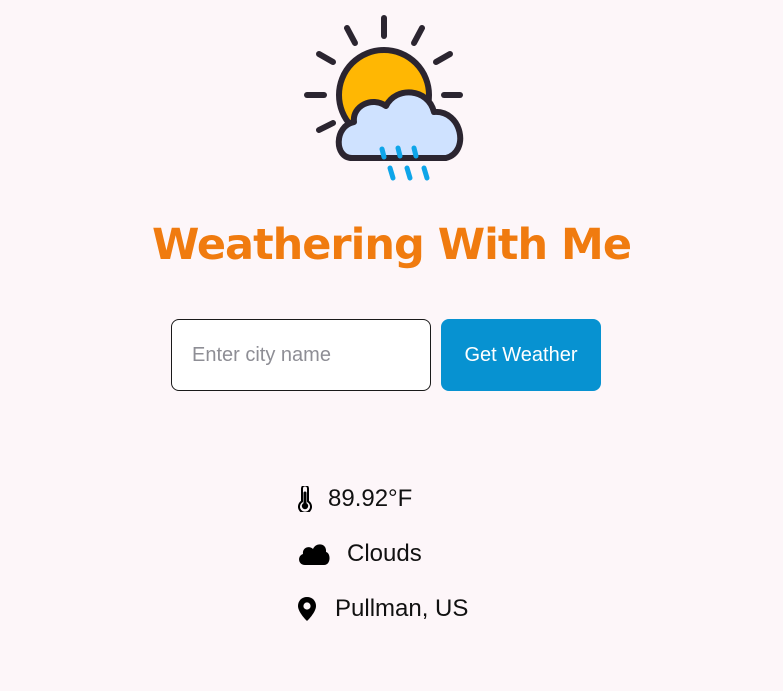 The image size is (783, 691). I want to click on temperature-value: 89.92°F, so click(370, 498).